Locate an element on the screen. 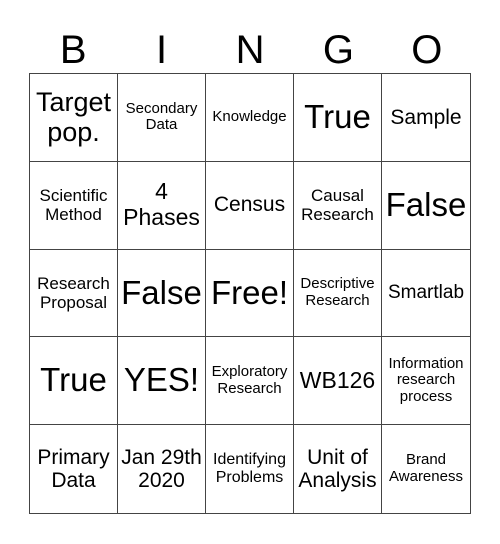 The width and height of the screenshot is (500, 544). bingo-cell: Descriptive Research is located at coordinates (338, 293).